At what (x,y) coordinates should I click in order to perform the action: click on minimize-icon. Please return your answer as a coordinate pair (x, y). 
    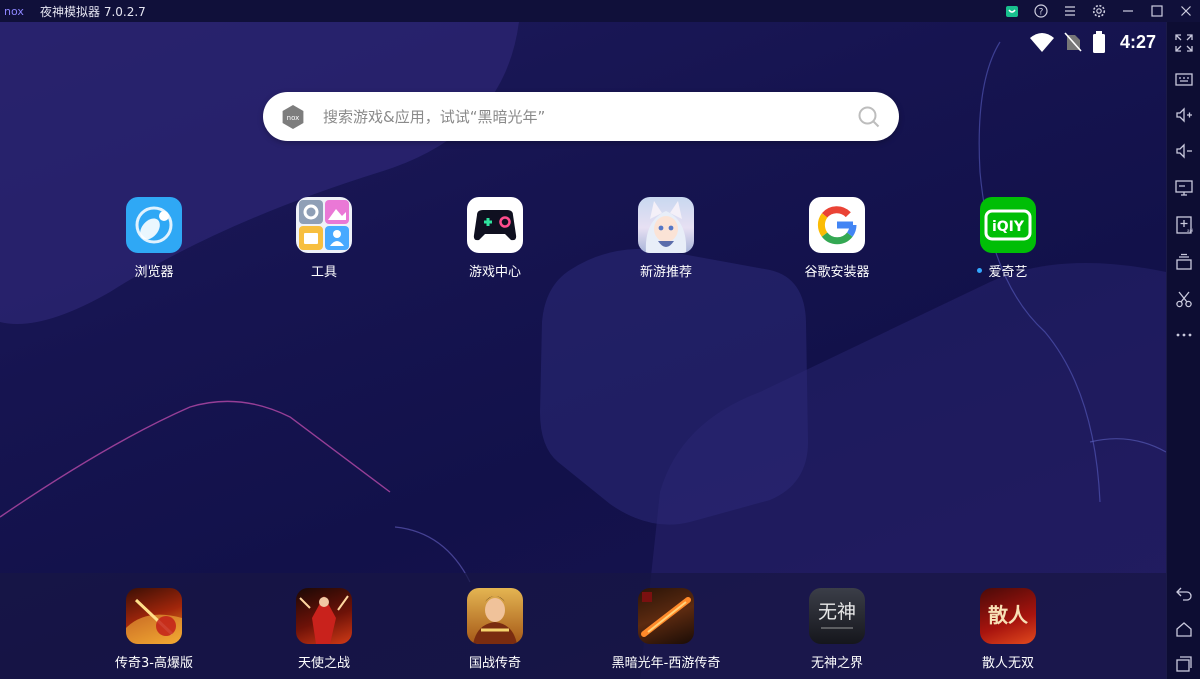
    Looking at the image, I should click on (1127, 11).